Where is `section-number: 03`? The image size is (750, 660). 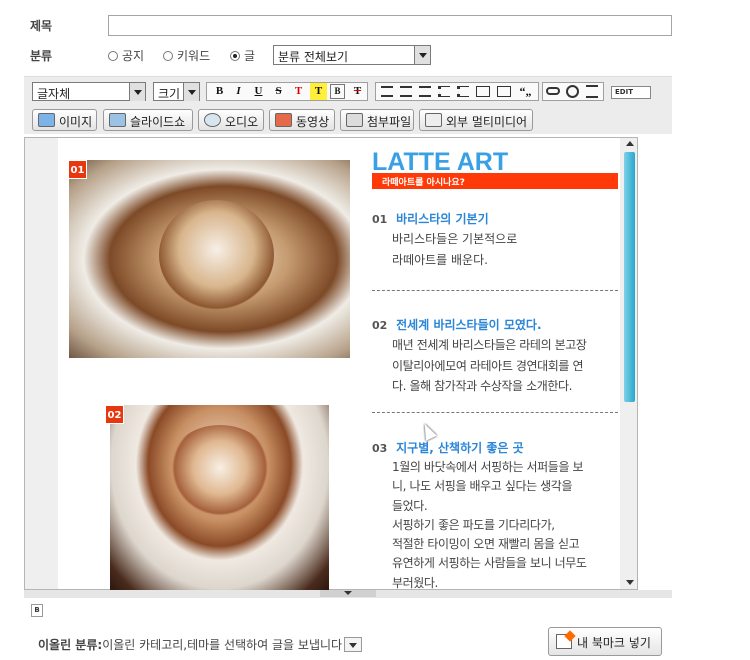 section-number: 03 is located at coordinates (380, 448).